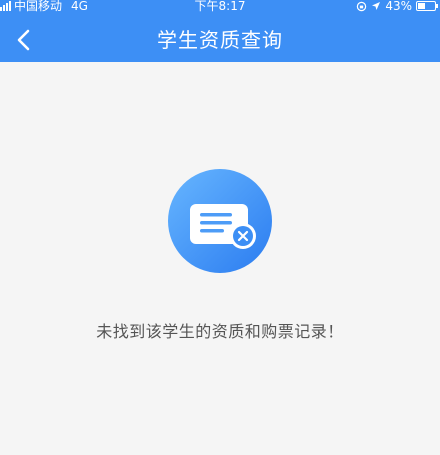 The height and width of the screenshot is (455, 440). I want to click on page-title: 学生资质查询, so click(220, 40).